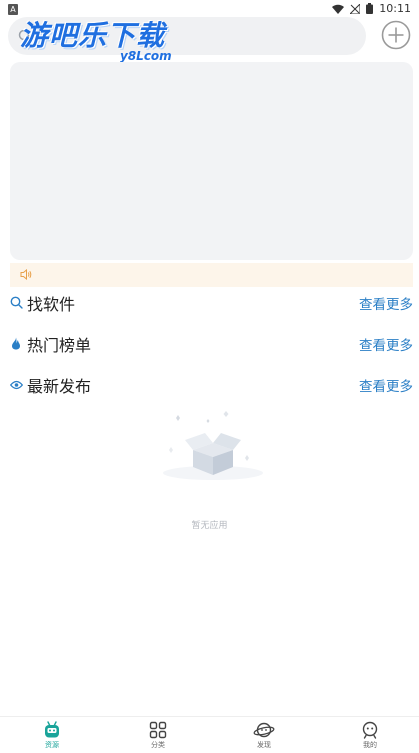 This screenshot has width=419, height=753. I want to click on battery-icon, so click(370, 8).